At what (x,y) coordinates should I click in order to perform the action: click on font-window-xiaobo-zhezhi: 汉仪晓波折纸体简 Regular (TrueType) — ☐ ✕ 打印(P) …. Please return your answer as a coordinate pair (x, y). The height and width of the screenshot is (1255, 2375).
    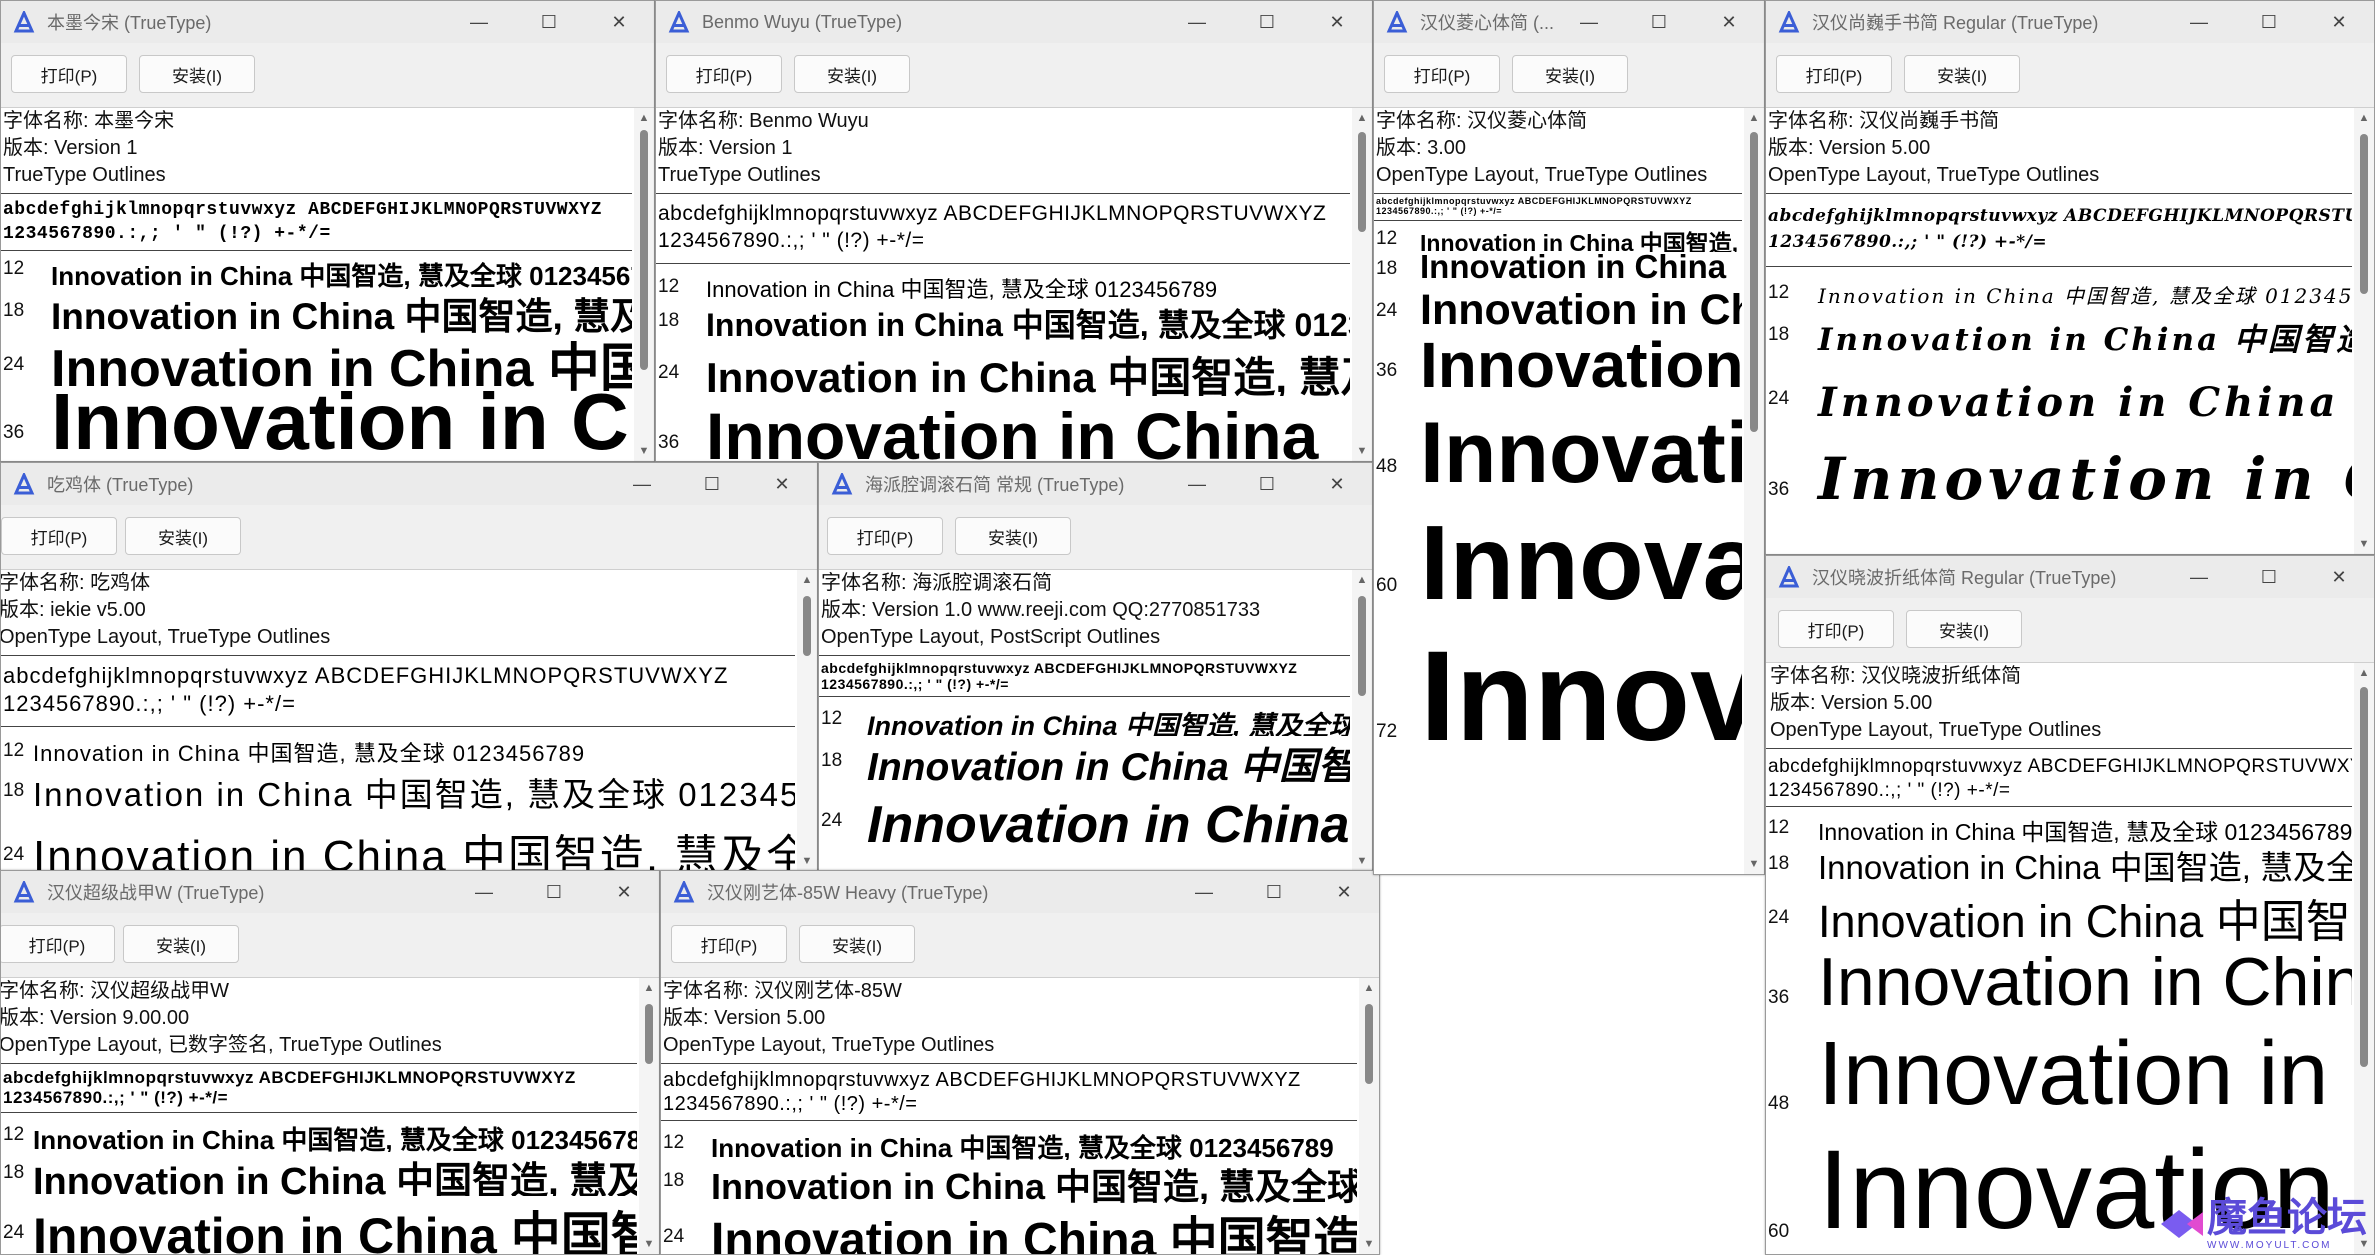
    Looking at the image, I should click on (2070, 905).